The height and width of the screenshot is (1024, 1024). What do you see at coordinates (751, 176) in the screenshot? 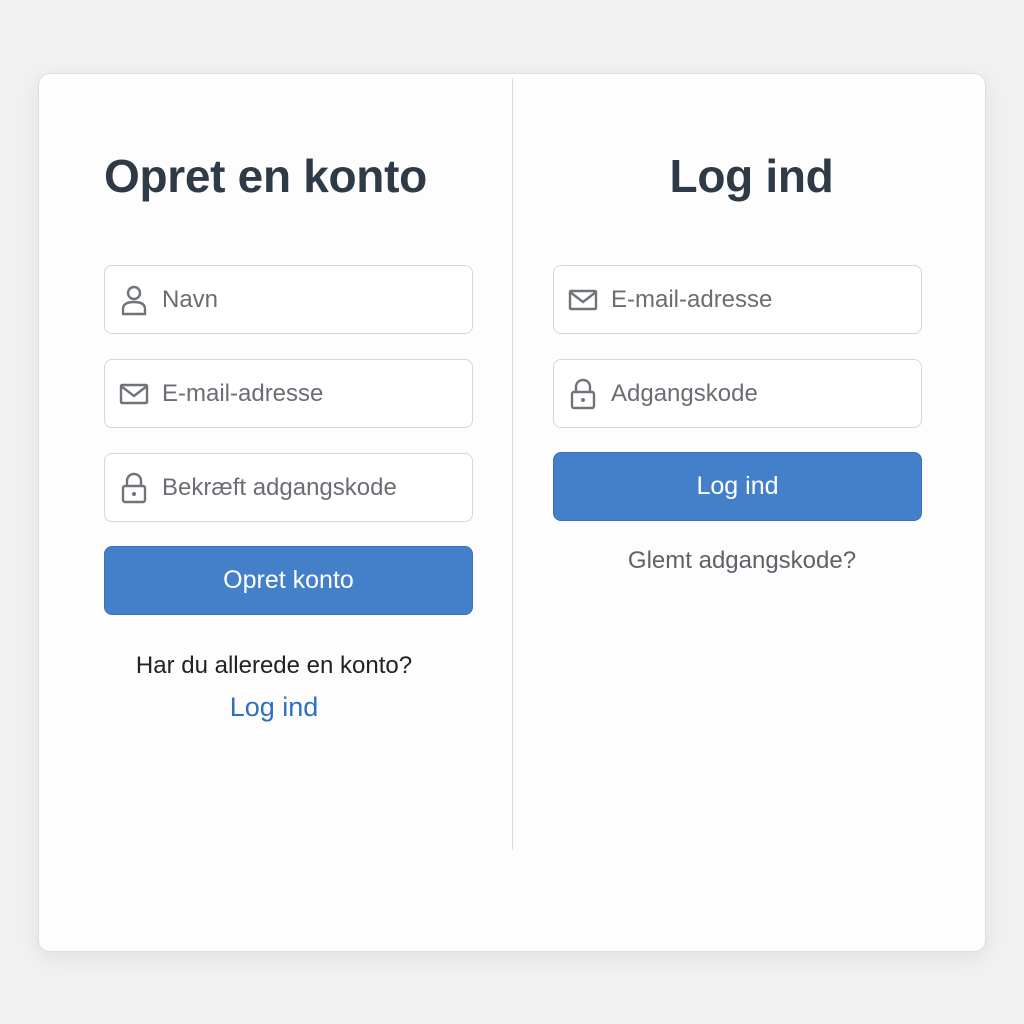
I see `login-title: Log ind` at bounding box center [751, 176].